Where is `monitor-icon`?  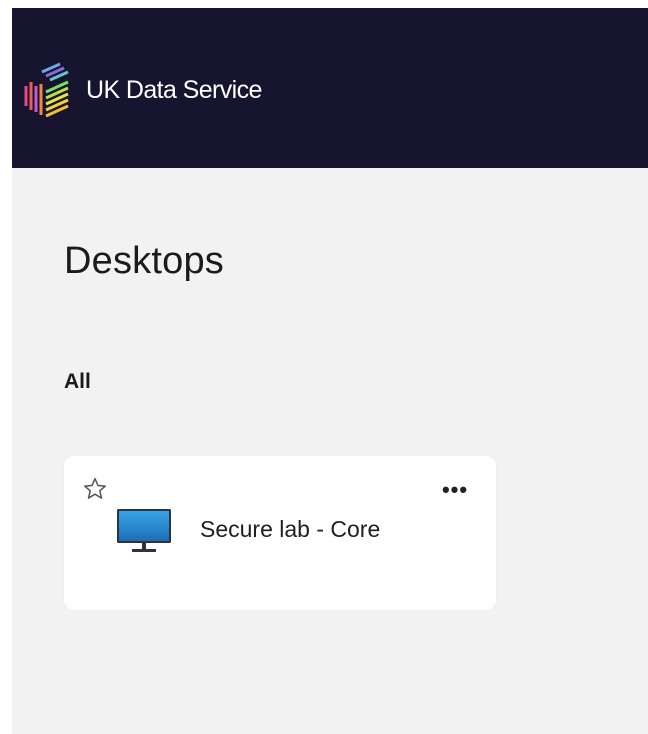 monitor-icon is located at coordinates (144, 530).